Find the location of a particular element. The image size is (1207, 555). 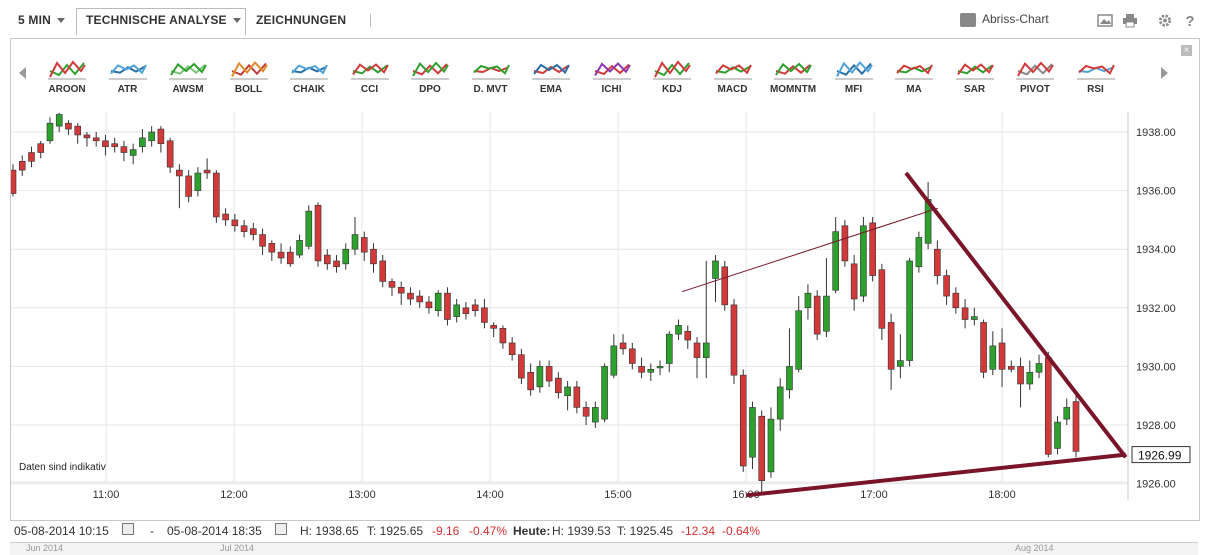

trendline-descending is located at coordinates (1016, 315).